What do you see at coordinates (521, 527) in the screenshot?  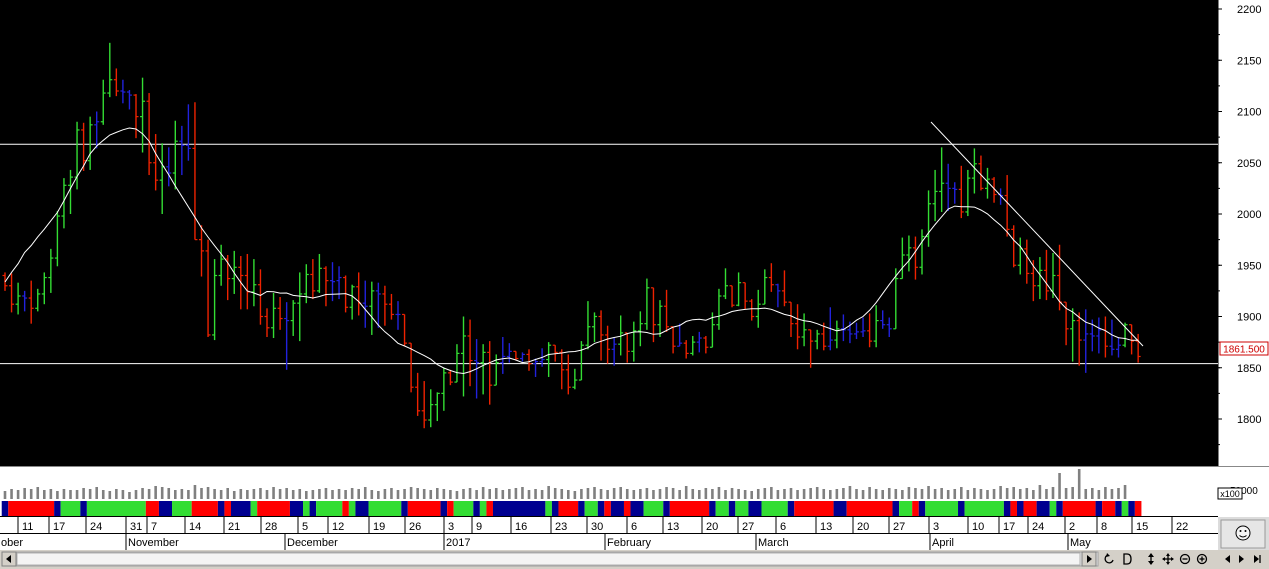 I see `day-tick-label: 16` at bounding box center [521, 527].